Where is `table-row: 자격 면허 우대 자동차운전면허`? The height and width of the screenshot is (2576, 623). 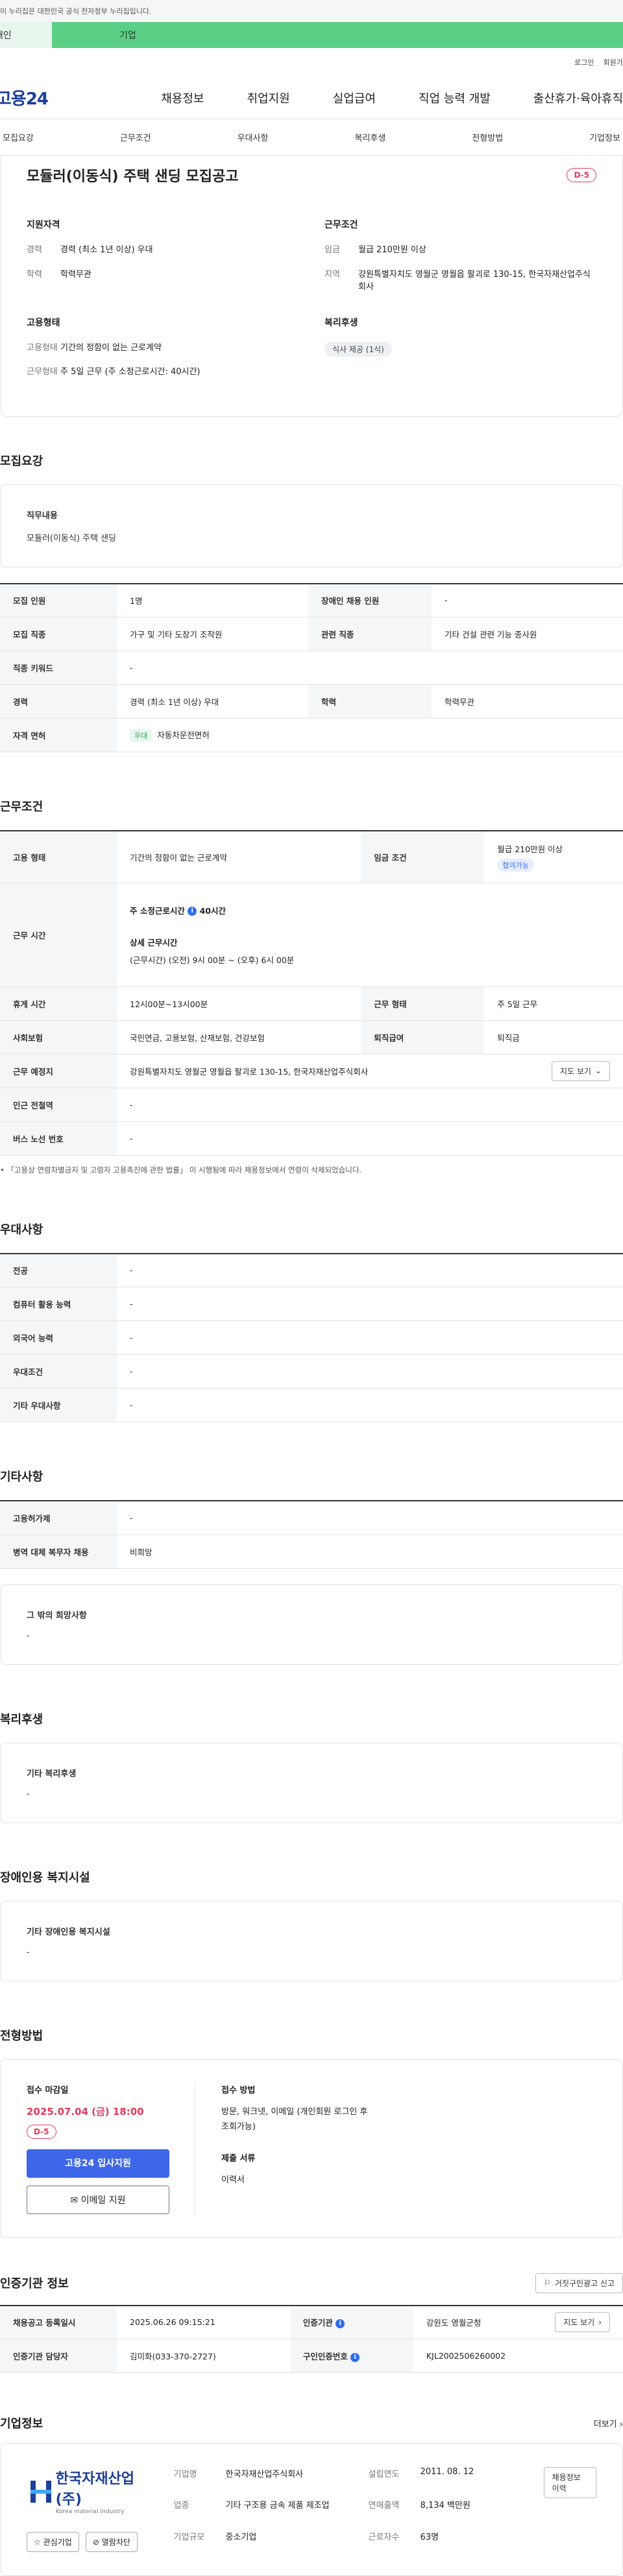 table-row: 자격 면허 우대 자동차운전면허 is located at coordinates (311, 735).